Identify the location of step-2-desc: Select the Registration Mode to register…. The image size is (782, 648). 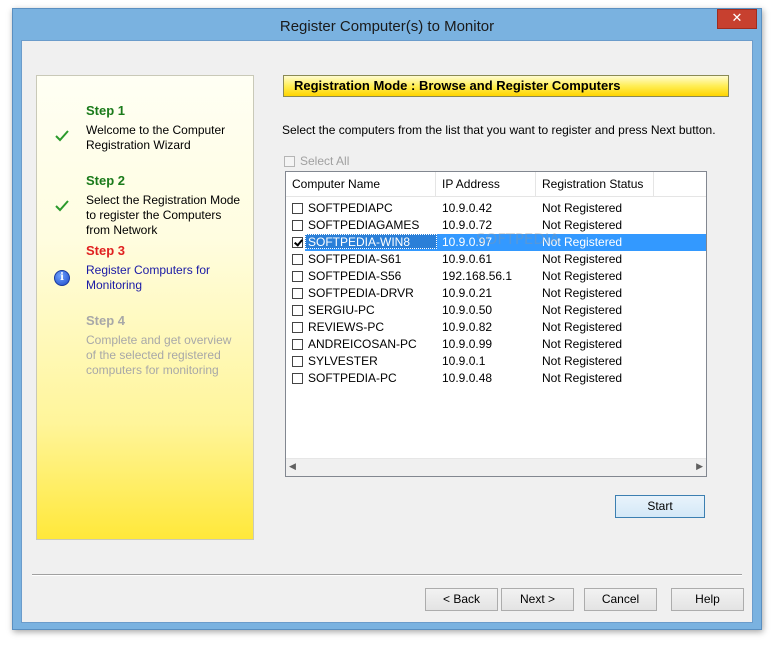
(163, 215).